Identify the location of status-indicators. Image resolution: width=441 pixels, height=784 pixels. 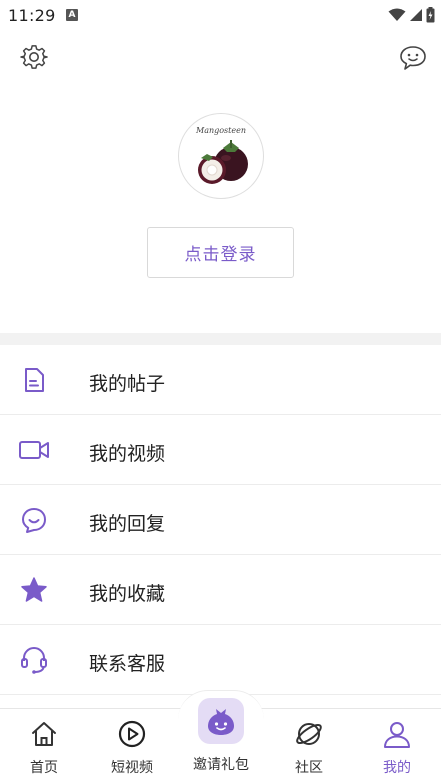
(411, 15).